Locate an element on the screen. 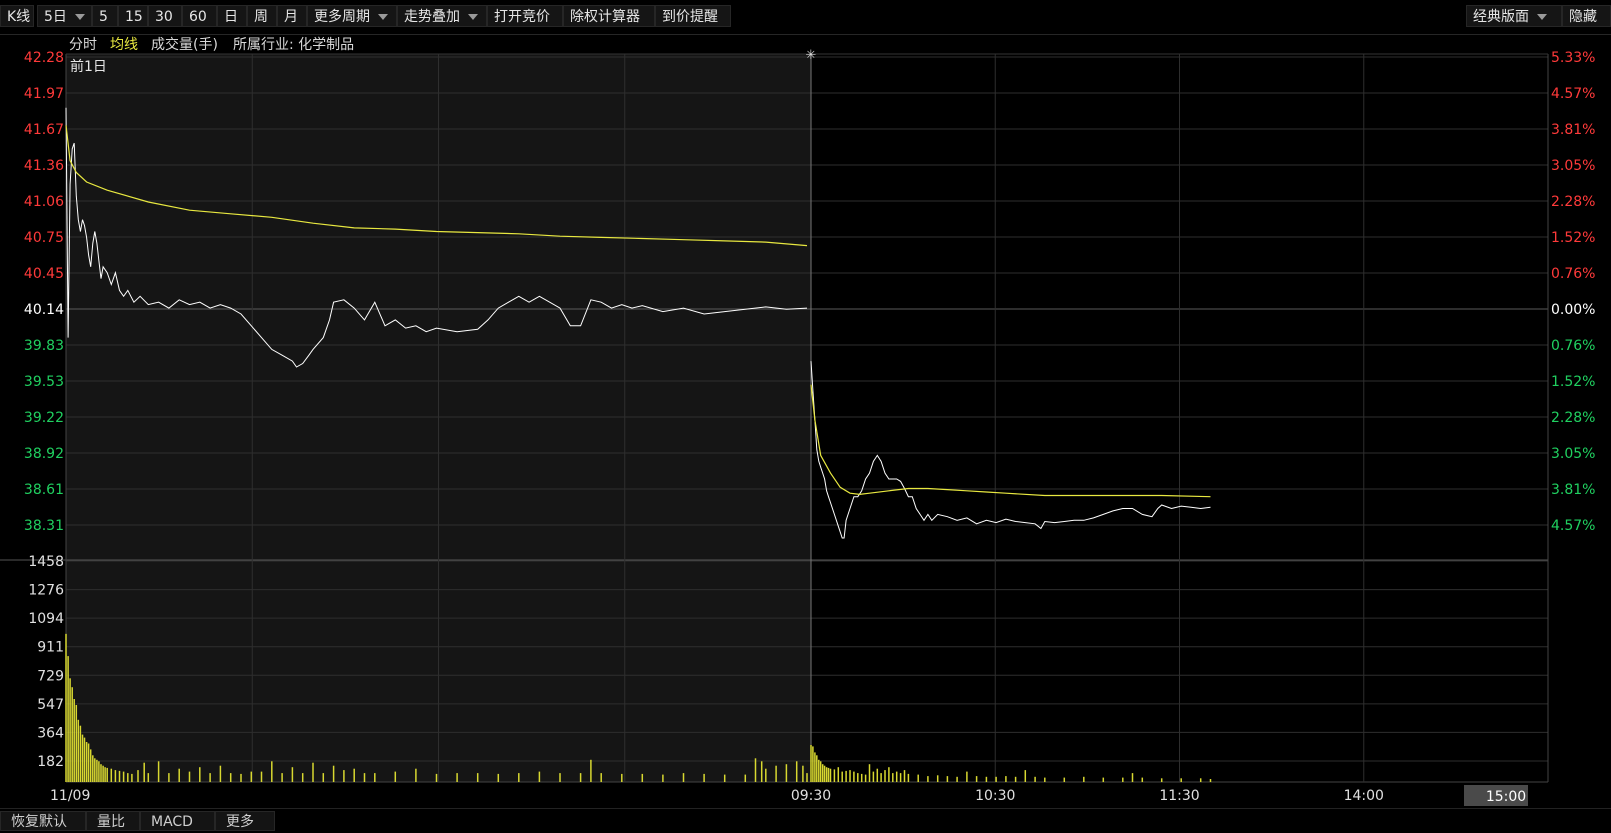 The height and width of the screenshot is (833, 1611). cursor-time-label: 15:00 is located at coordinates (1506, 797).